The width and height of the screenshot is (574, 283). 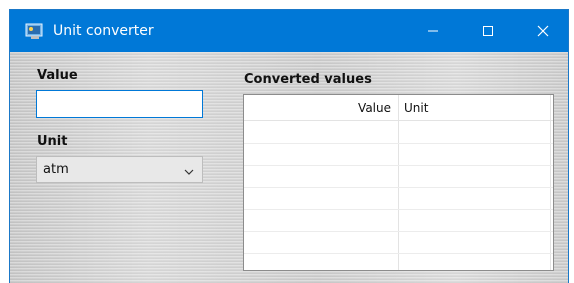 I want to click on close-button, so click(x=543, y=31).